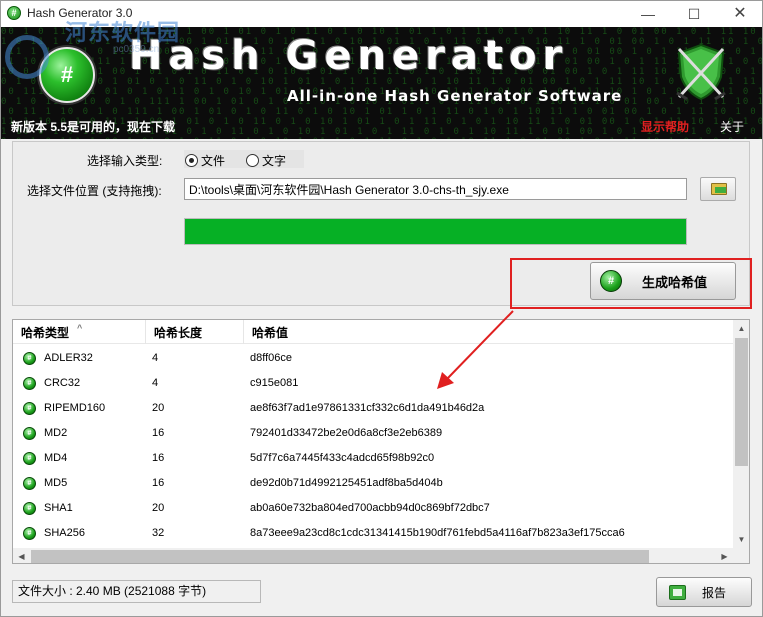 This screenshot has height=617, width=763. What do you see at coordinates (125, 161) in the screenshot?
I see `input-type-label: 选择输入类型:` at bounding box center [125, 161].